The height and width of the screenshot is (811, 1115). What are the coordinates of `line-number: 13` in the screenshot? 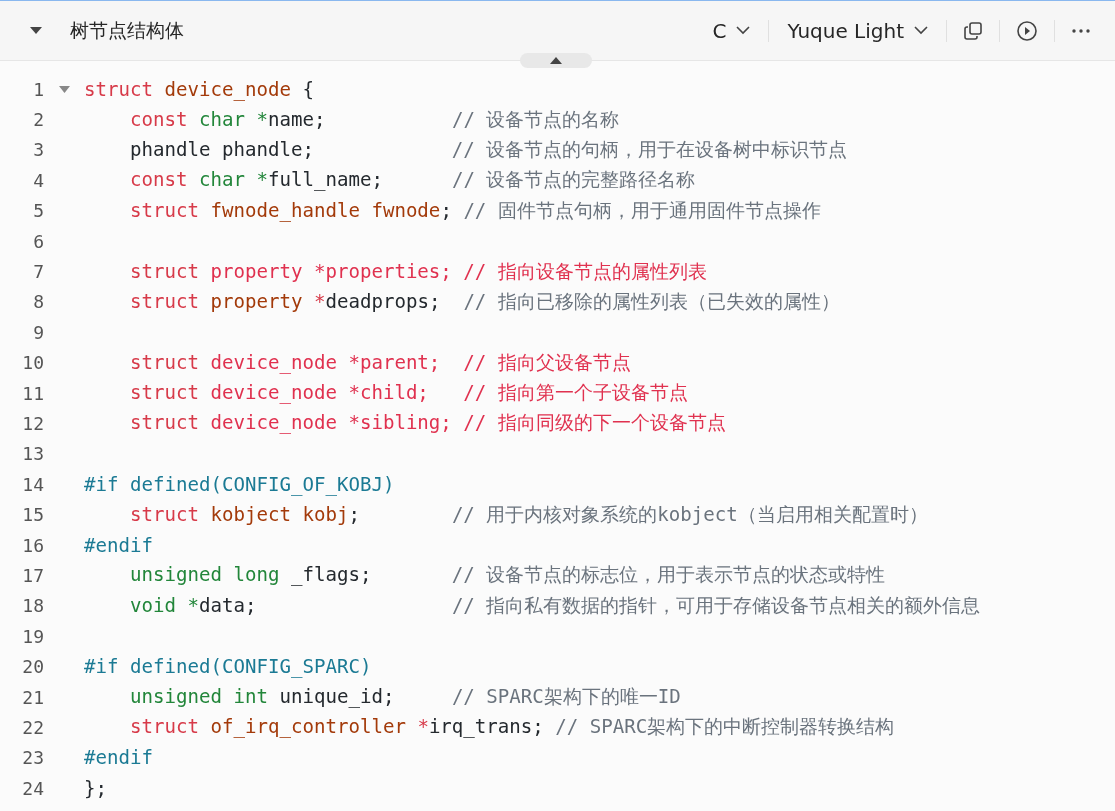 It's located at (32, 454).